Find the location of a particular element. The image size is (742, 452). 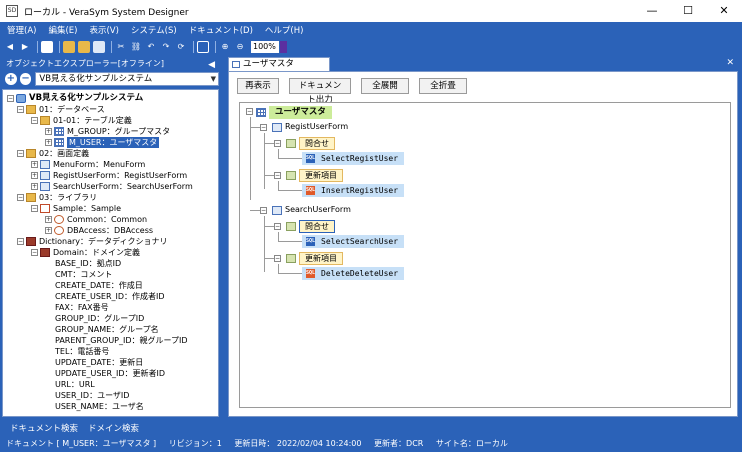

tree-node: GROUP_NAME：グループ名 is located at coordinates (107, 329).